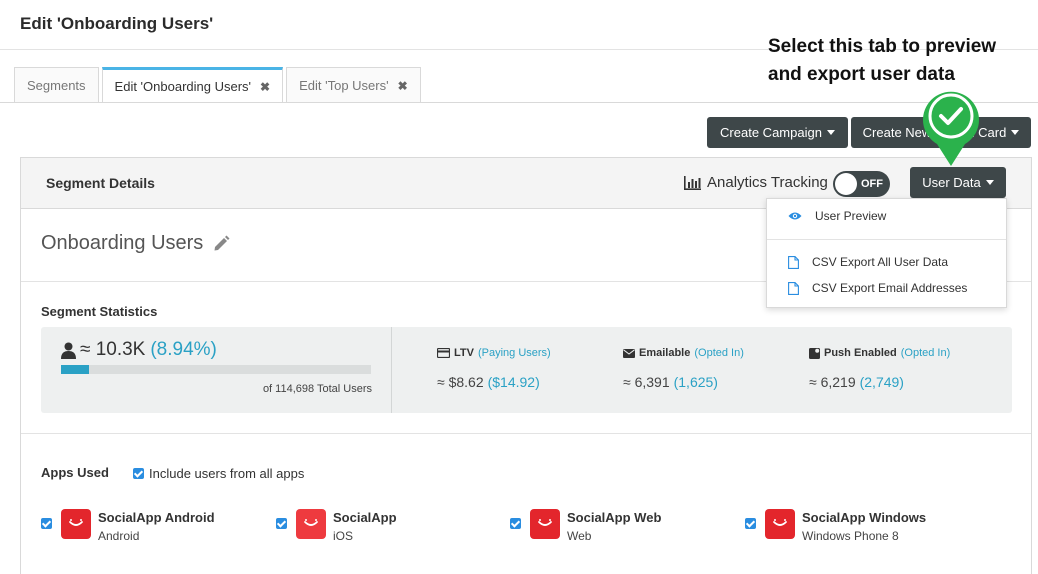  I want to click on user-count-value: ≈ 10.3K, so click(113, 349).